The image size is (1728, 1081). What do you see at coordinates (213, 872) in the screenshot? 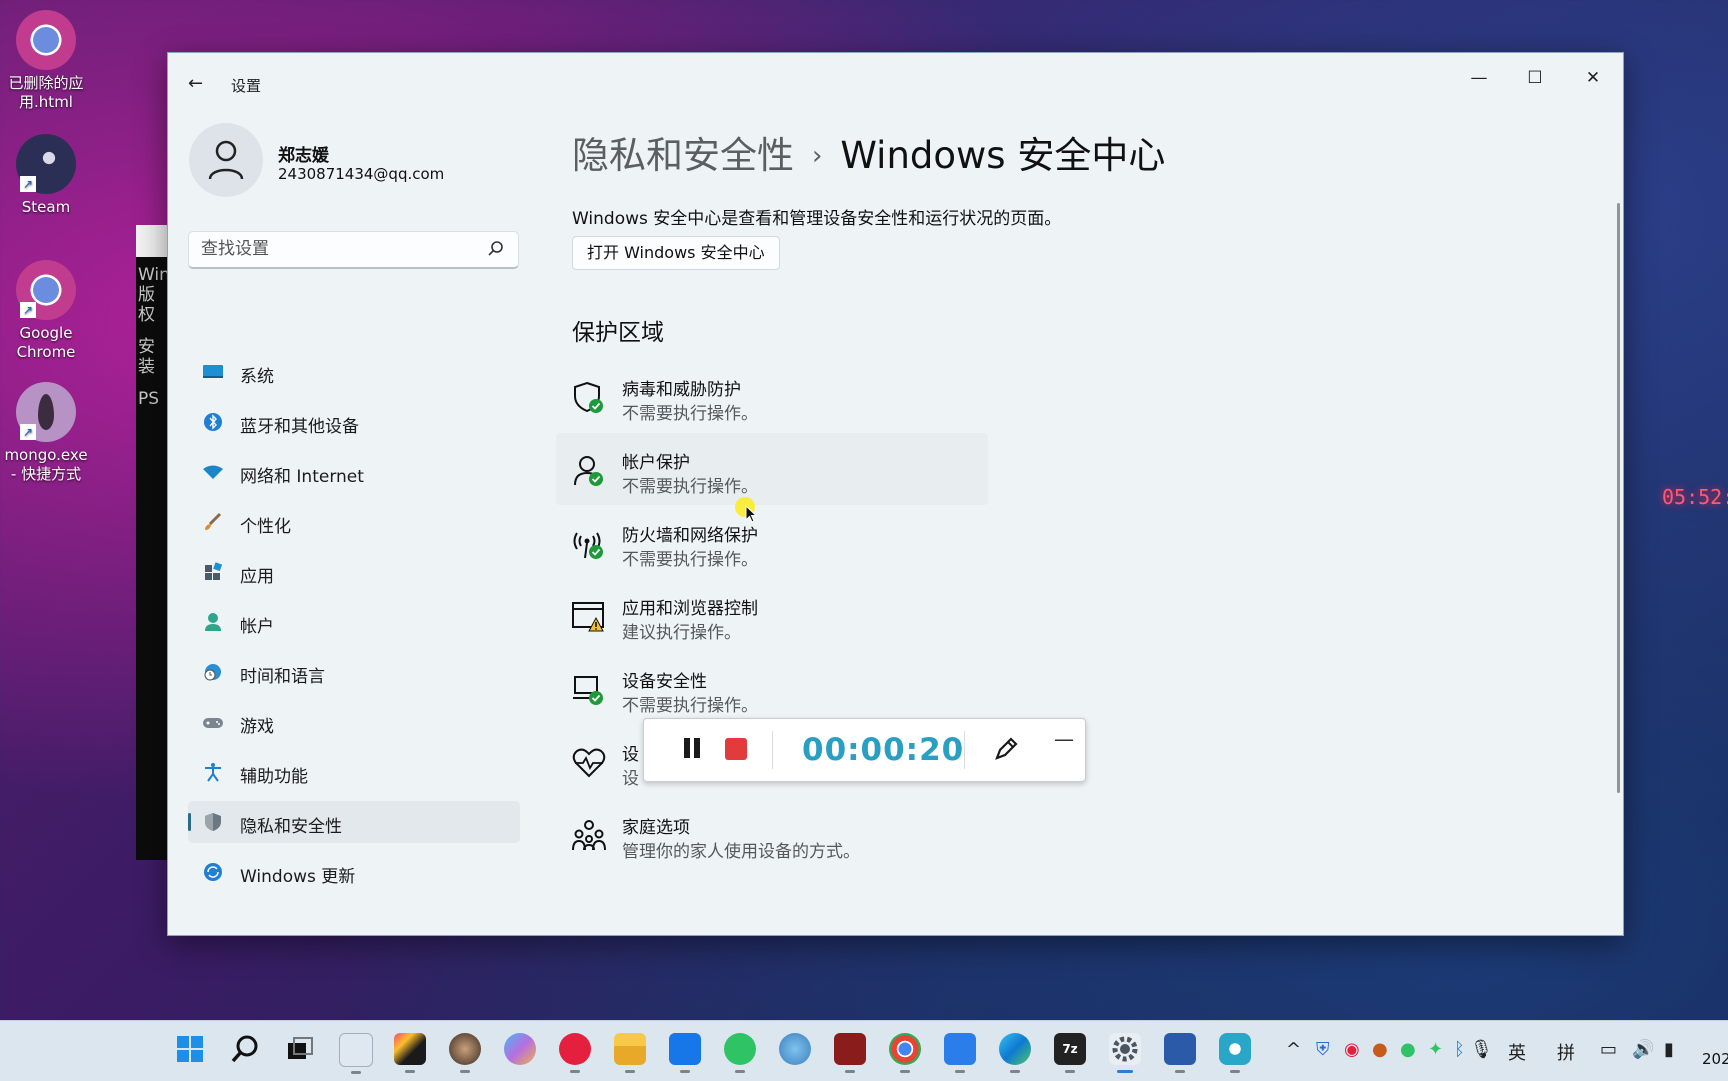
I see `update-icon` at bounding box center [213, 872].